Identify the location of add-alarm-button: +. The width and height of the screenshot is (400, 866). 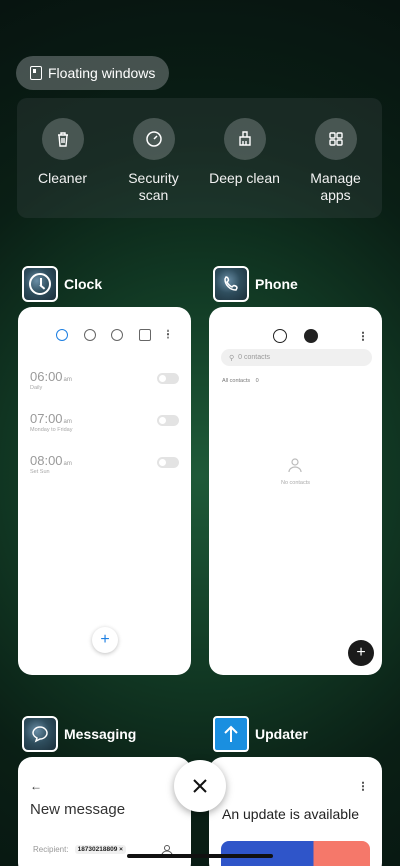
(105, 640).